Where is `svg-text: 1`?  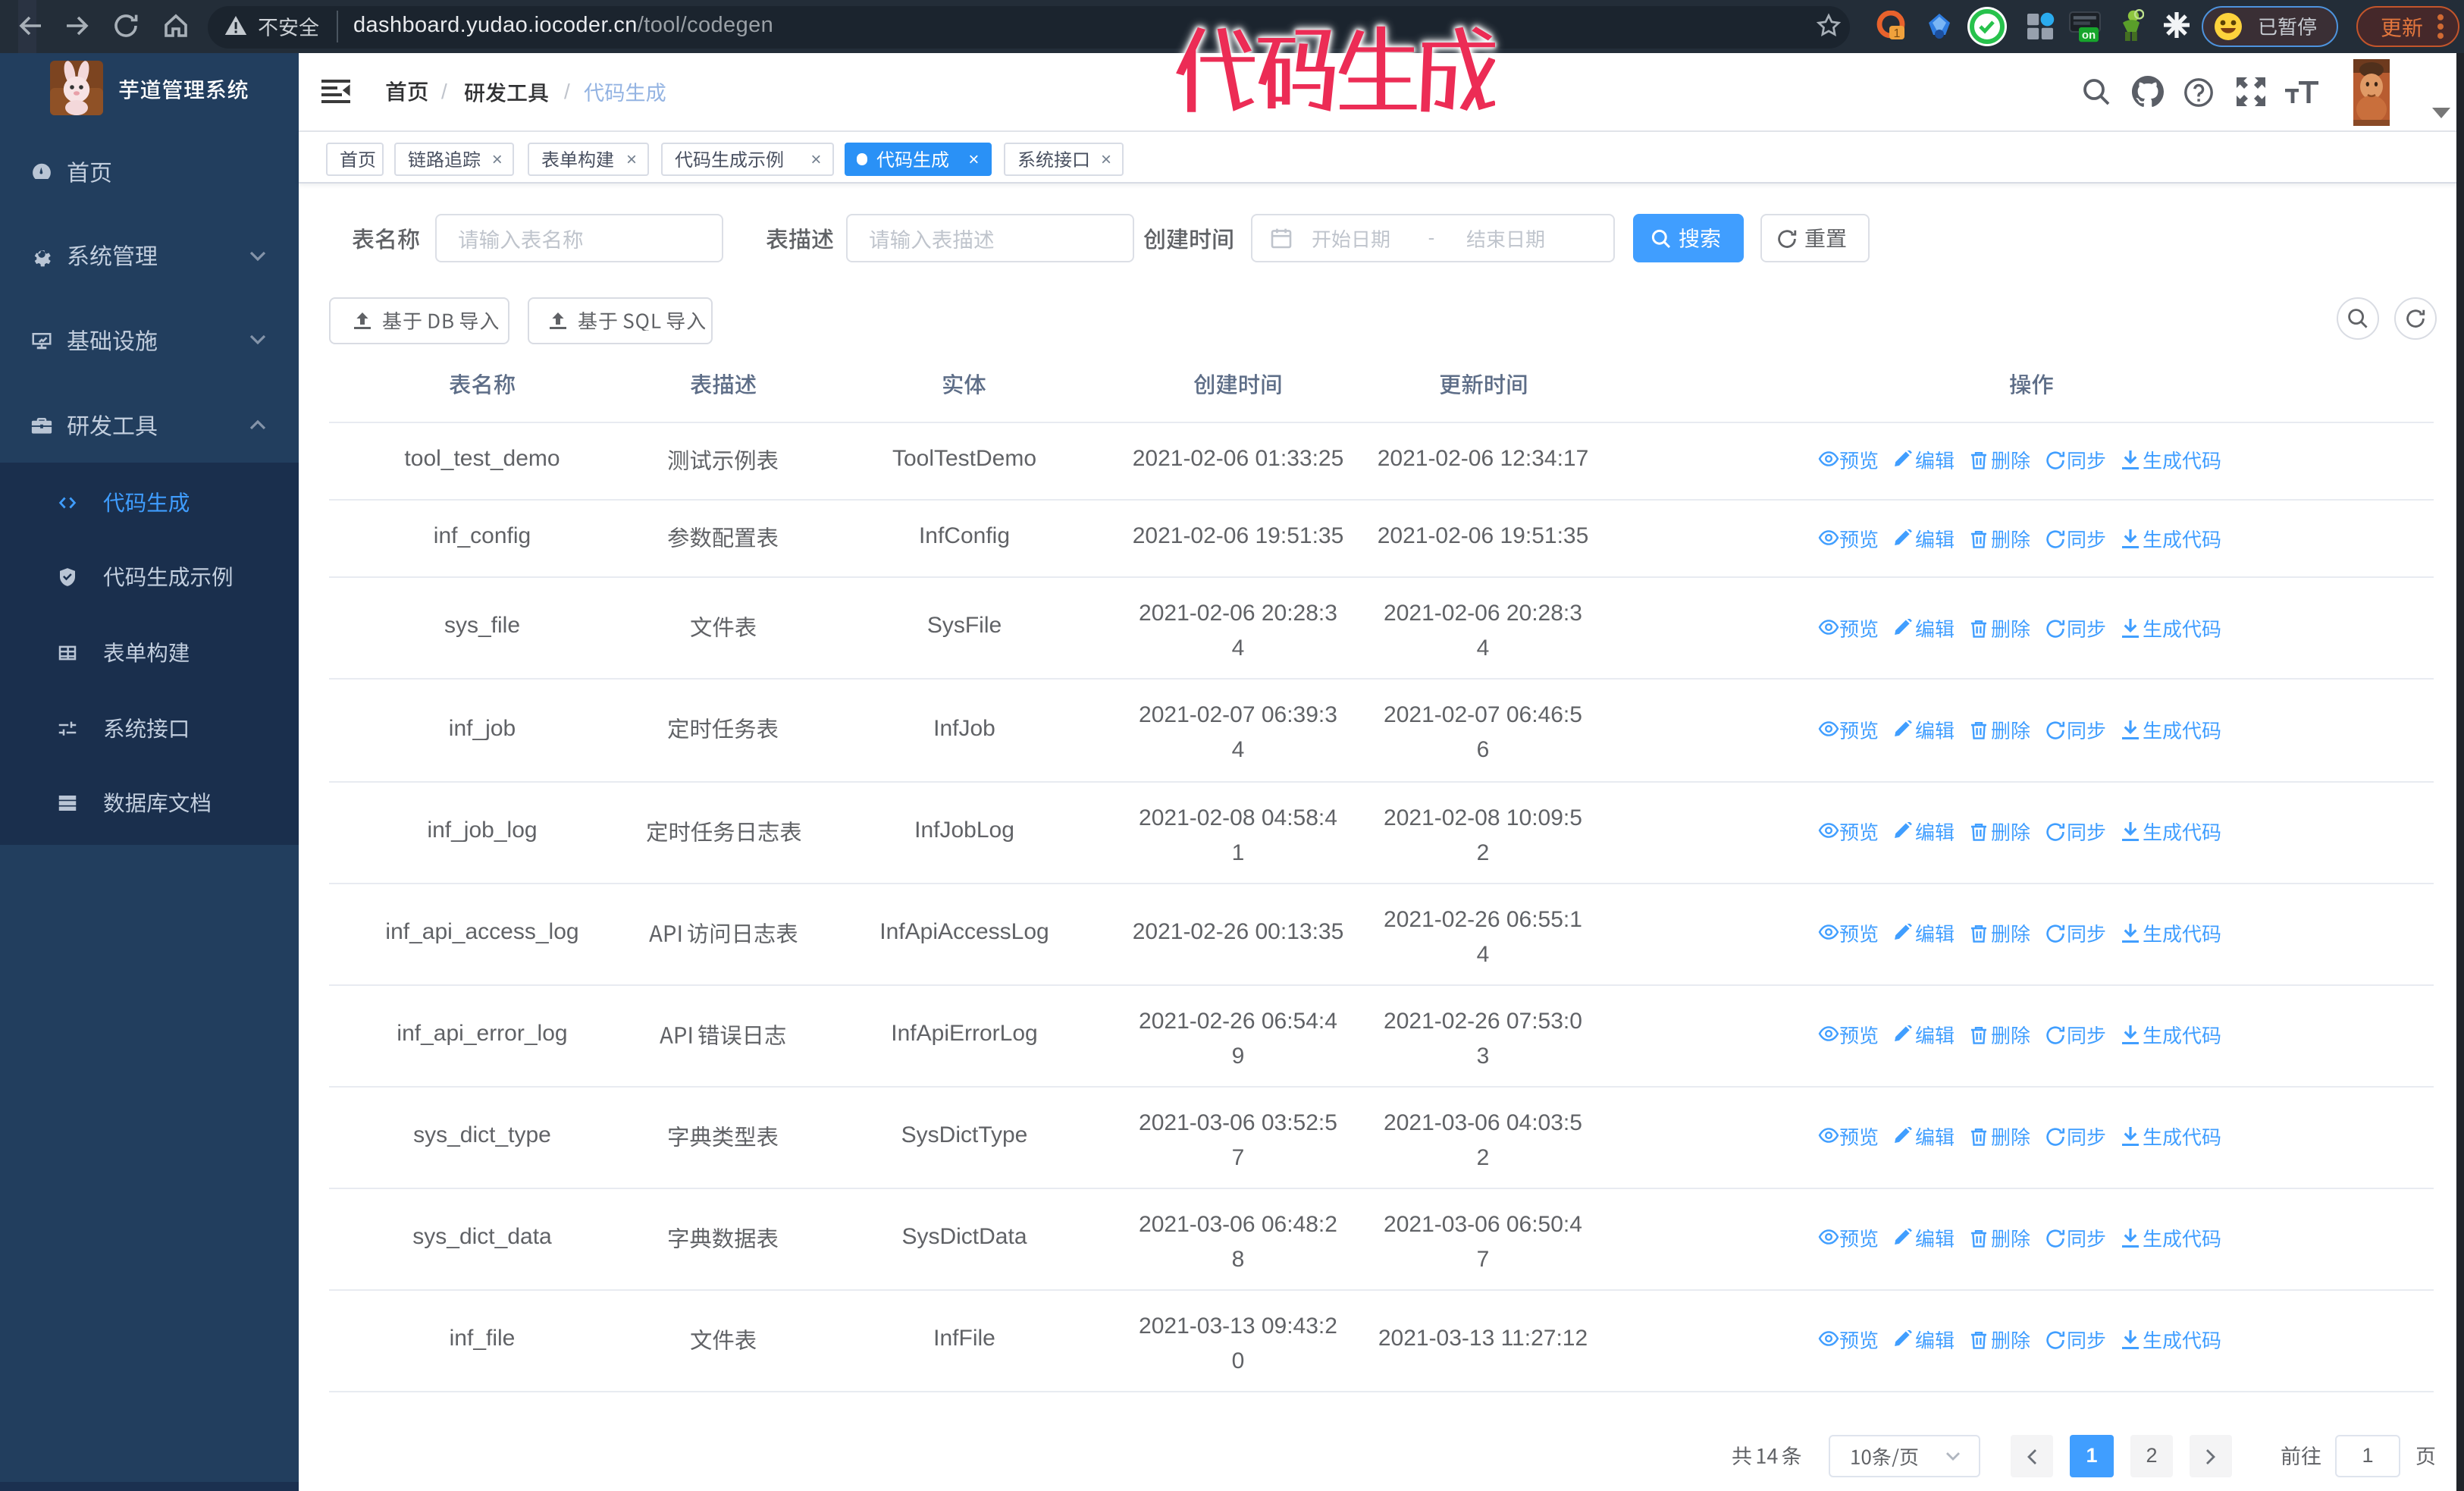 svg-text: 1 is located at coordinates (1898, 33).